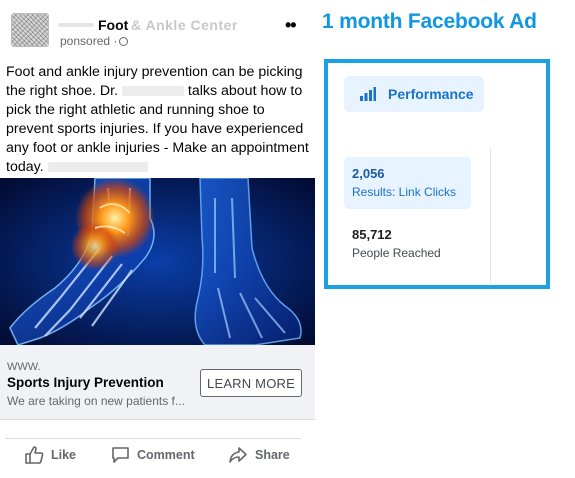 The height and width of the screenshot is (478, 575). Describe the element at coordinates (404, 192) in the screenshot. I see `metric-label: Results: Link Clicks` at that location.